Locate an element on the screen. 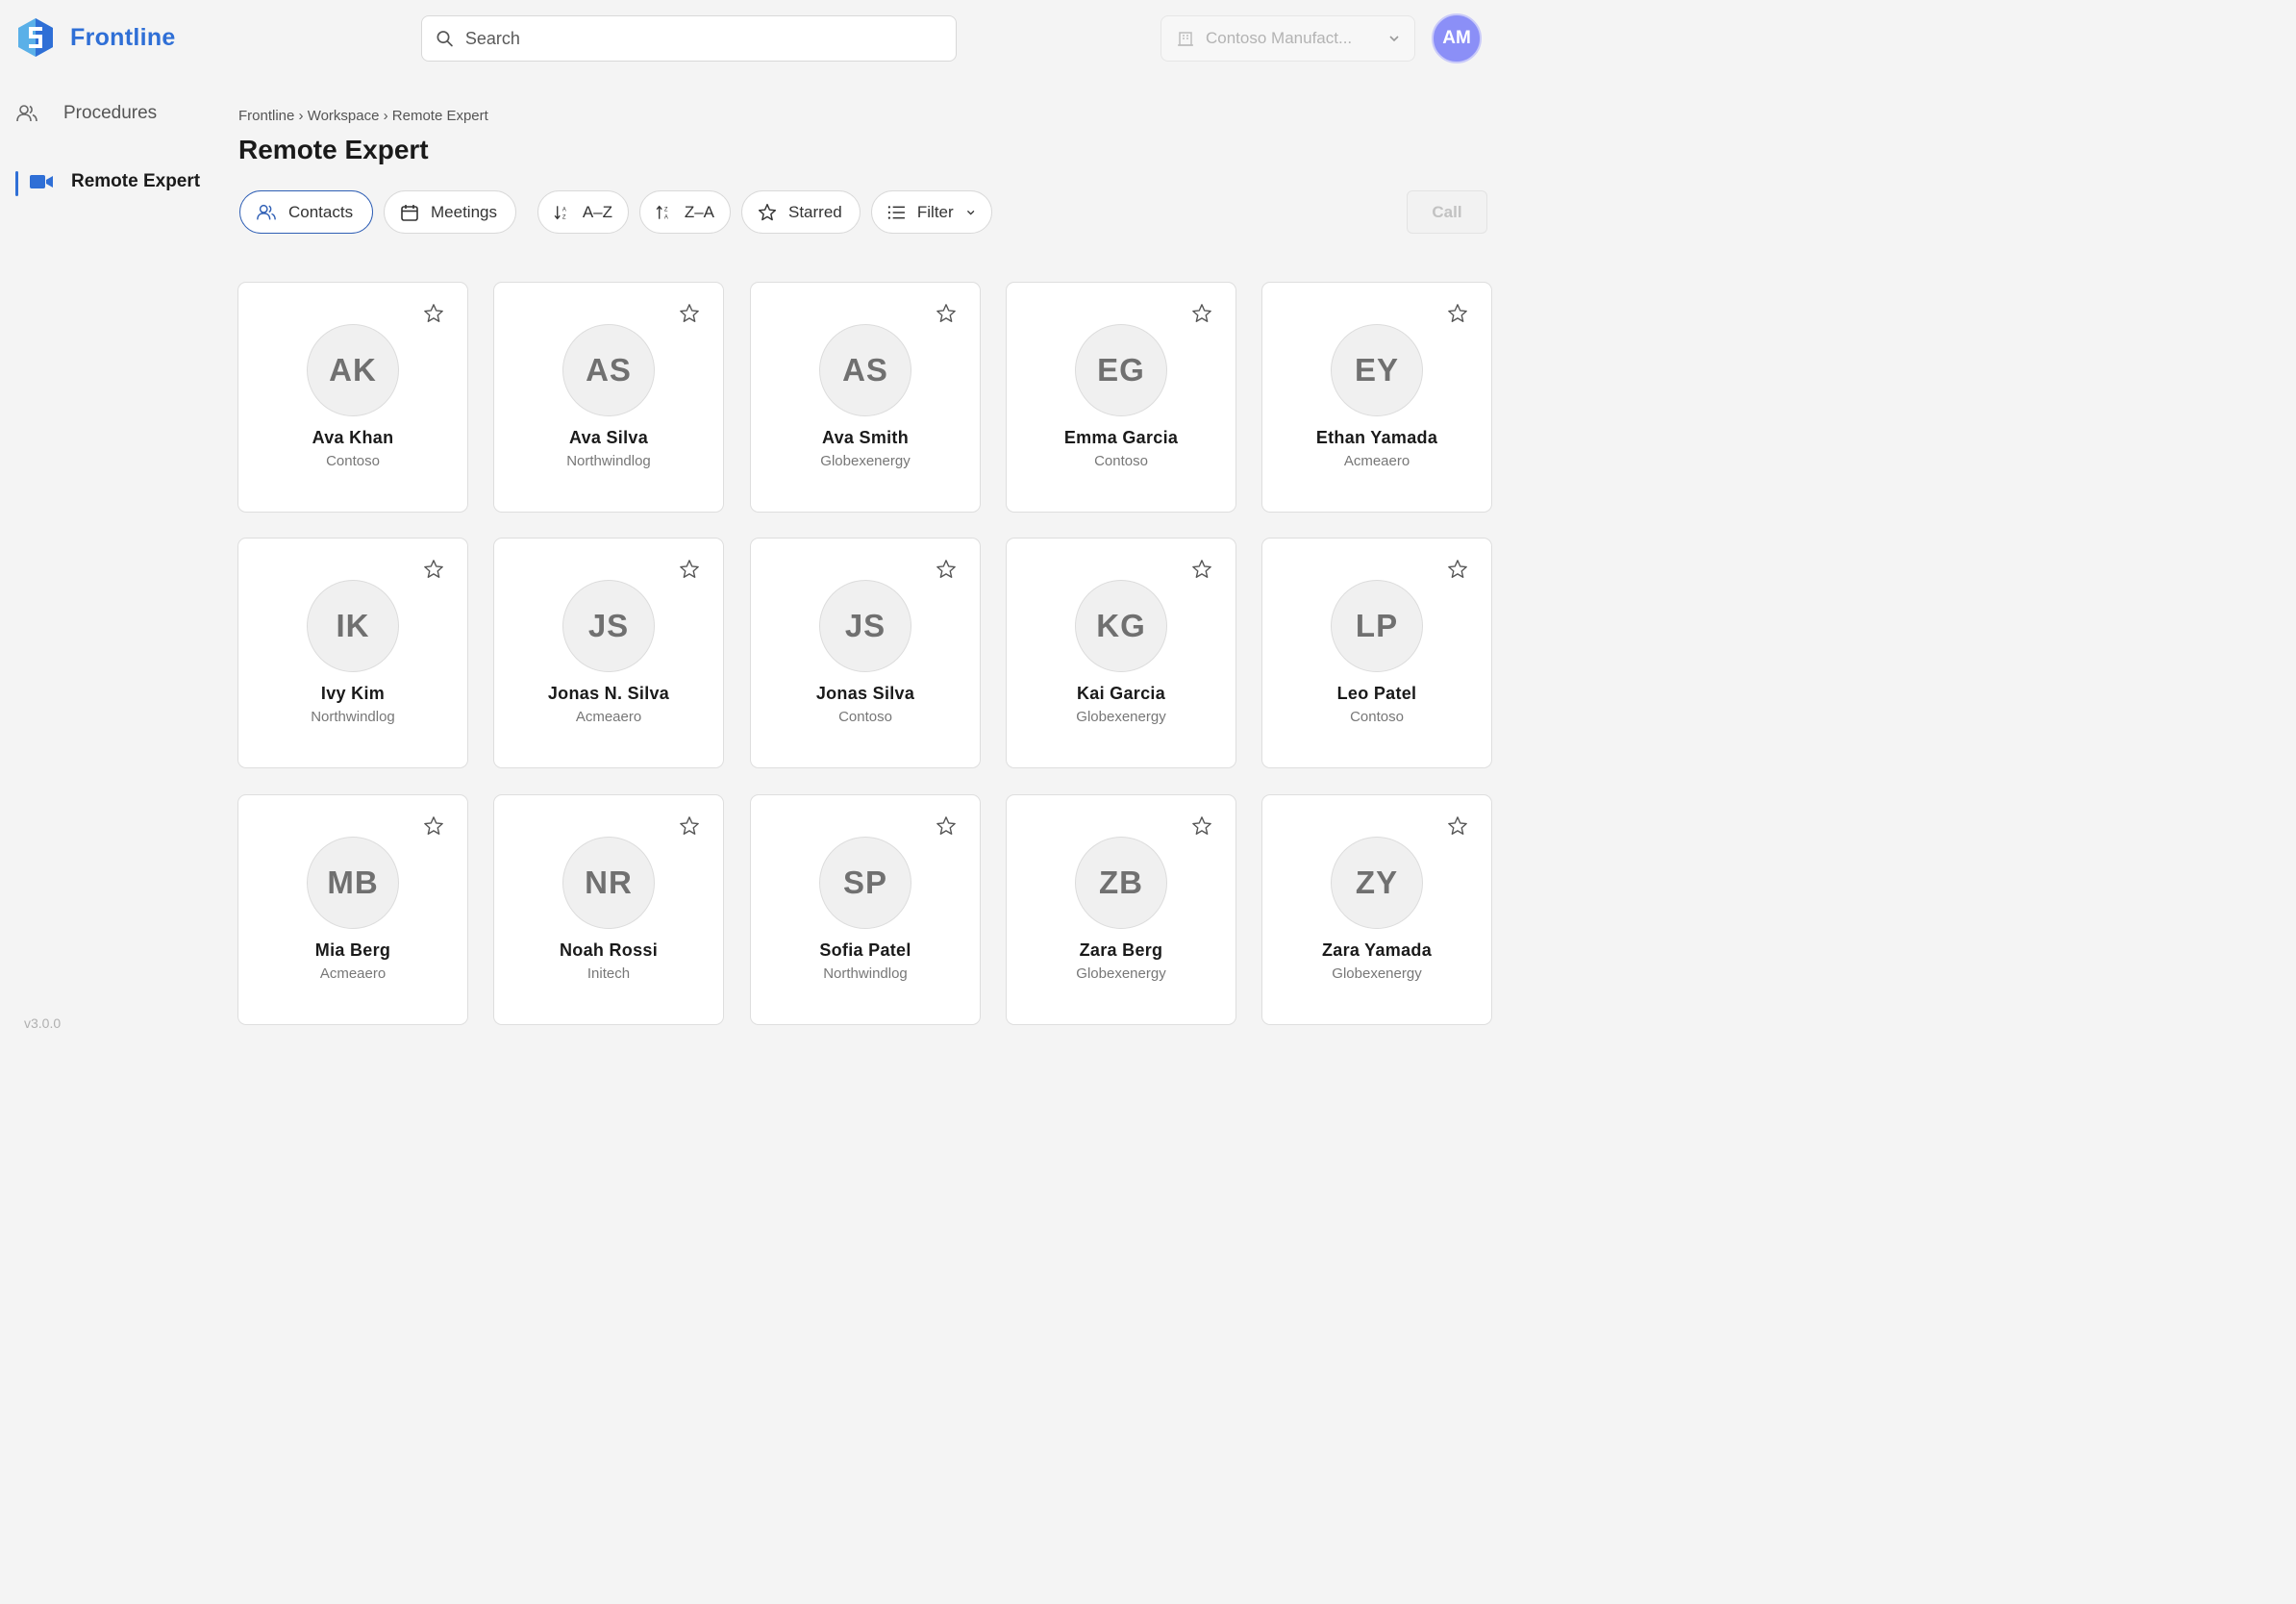 The image size is (2296, 1604). tab-meetings: Meetings is located at coordinates (450, 212).